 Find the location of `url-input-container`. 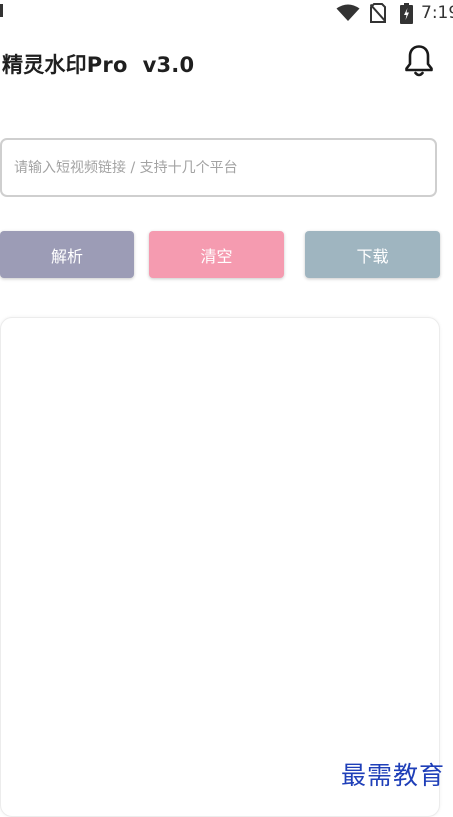

url-input-container is located at coordinates (218, 167).